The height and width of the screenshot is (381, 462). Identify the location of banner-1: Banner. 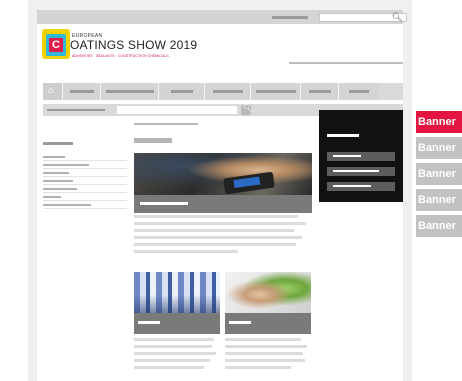
(439, 122).